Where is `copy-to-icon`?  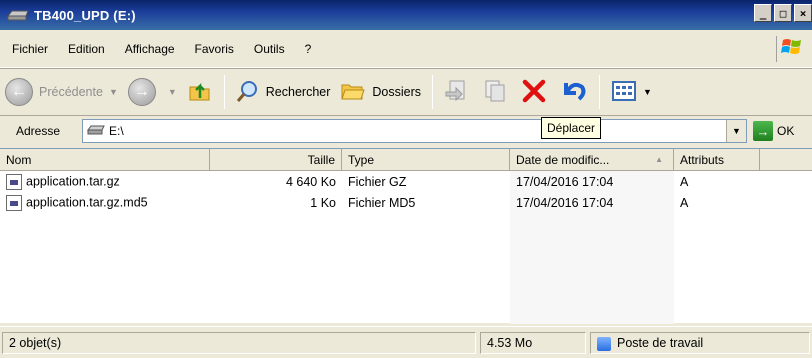 copy-to-icon is located at coordinates (496, 92).